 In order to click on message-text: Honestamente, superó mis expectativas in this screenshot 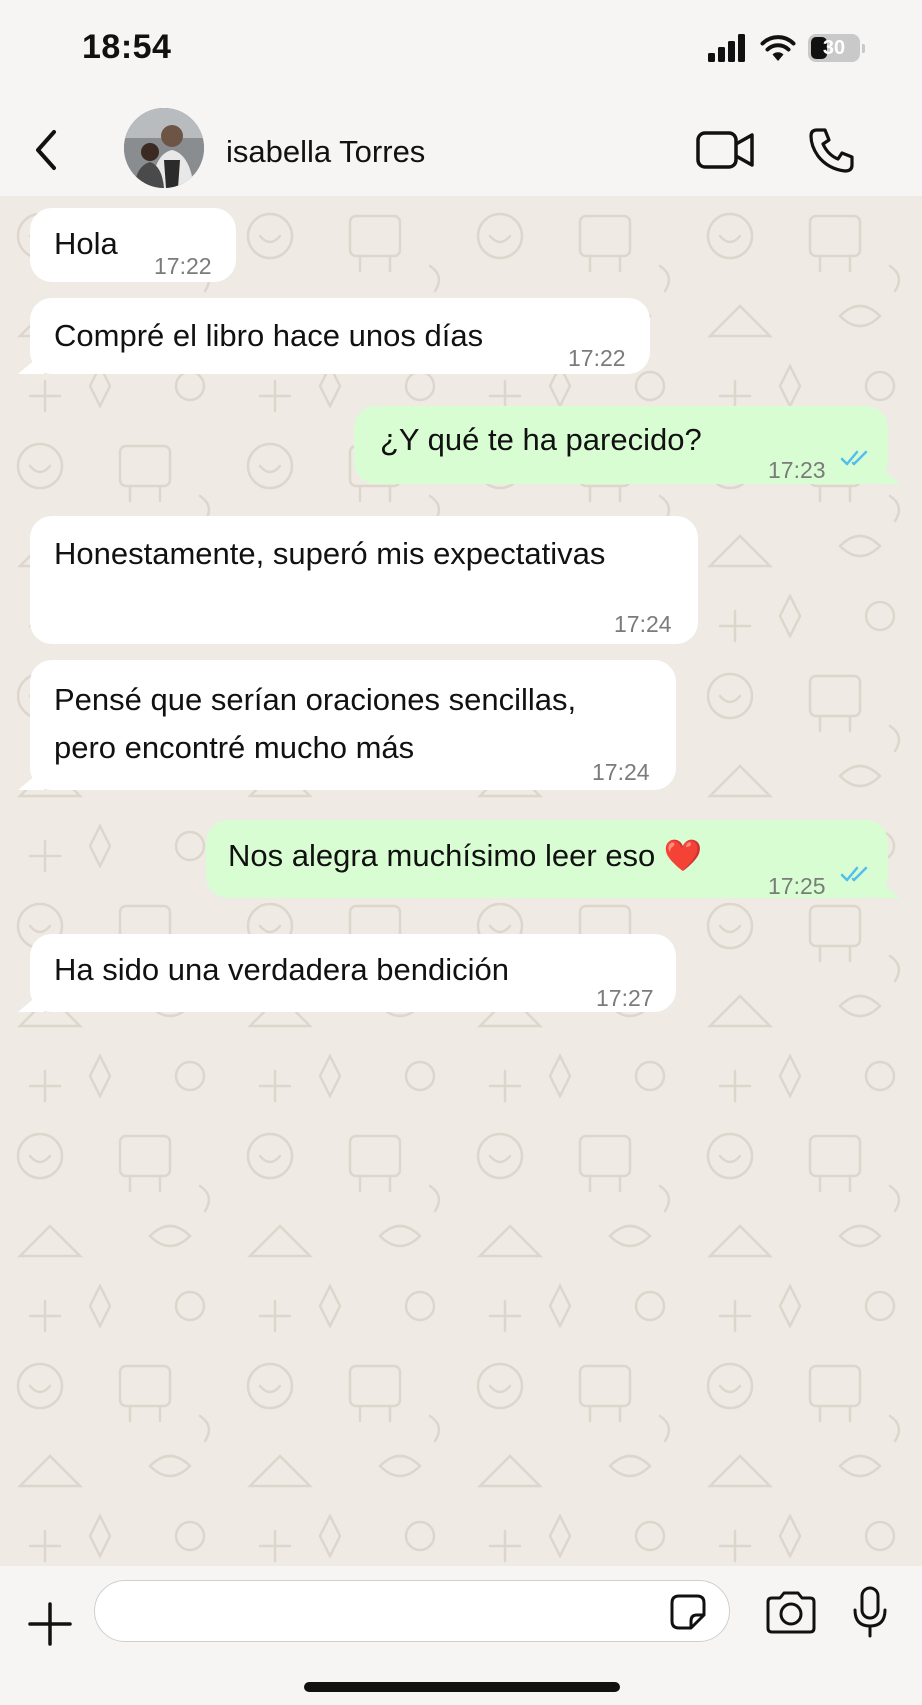, I will do `click(330, 553)`.